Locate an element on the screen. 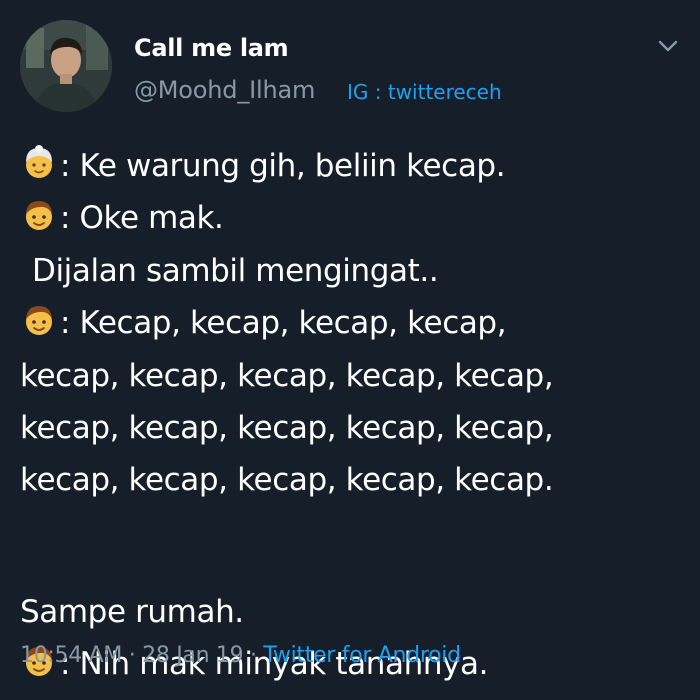 This screenshot has height=700, width=700. tweet-source-link: Twitter for Android is located at coordinates (362, 655).